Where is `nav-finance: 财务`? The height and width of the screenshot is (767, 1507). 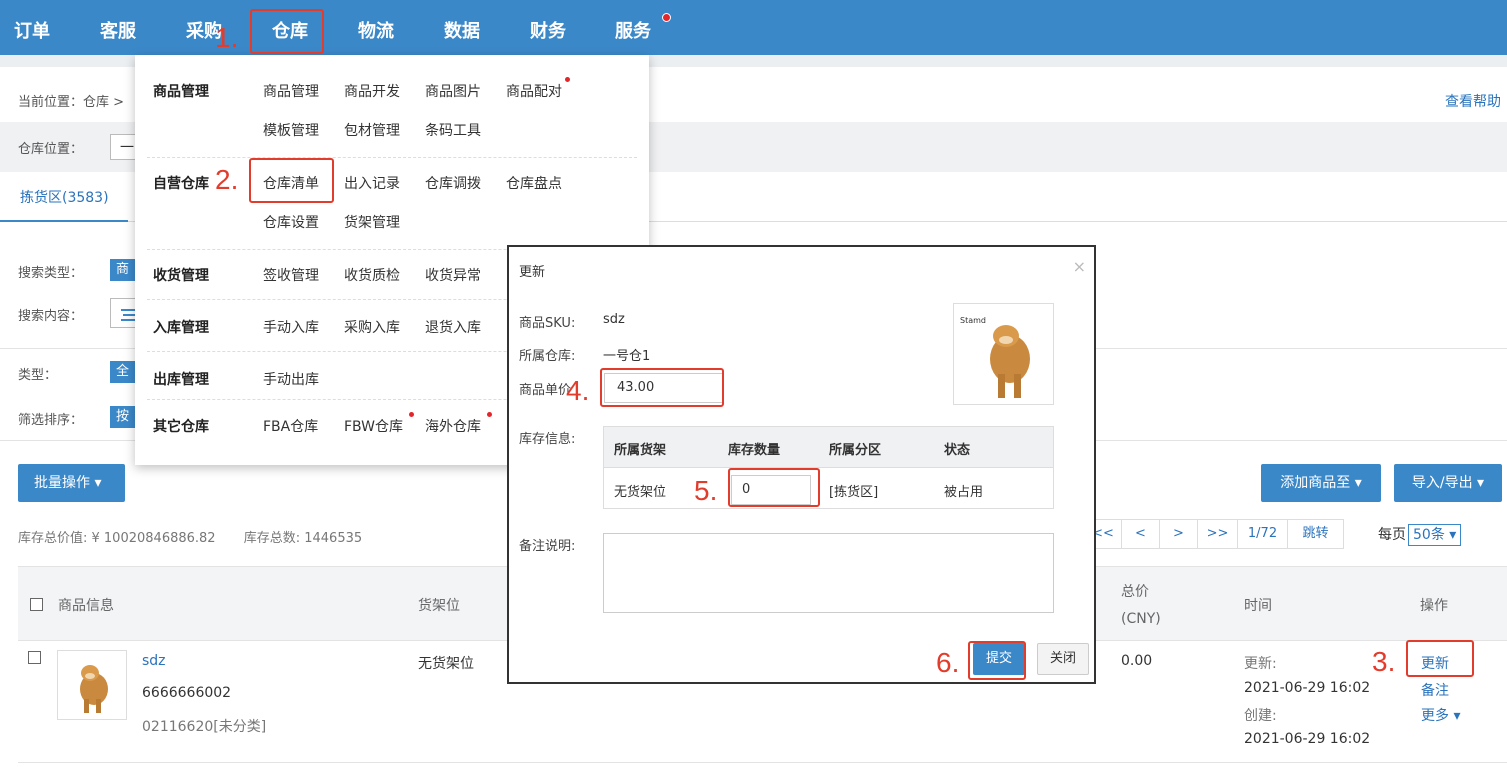
nav-finance: 财务 is located at coordinates (548, 27).